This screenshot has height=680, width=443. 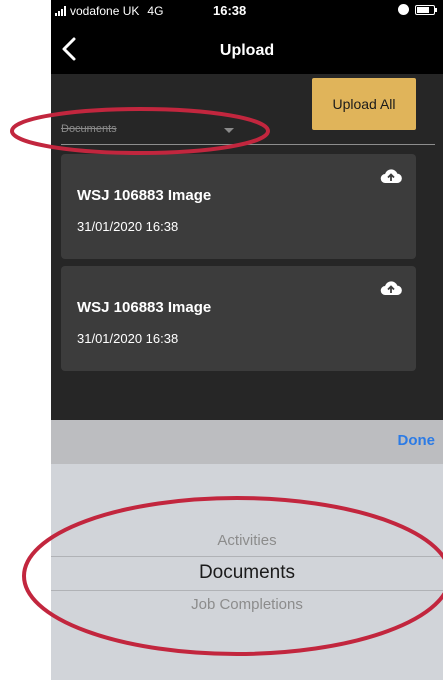 I want to click on picker-option-job-completions: Job Completions, so click(x=247, y=604).